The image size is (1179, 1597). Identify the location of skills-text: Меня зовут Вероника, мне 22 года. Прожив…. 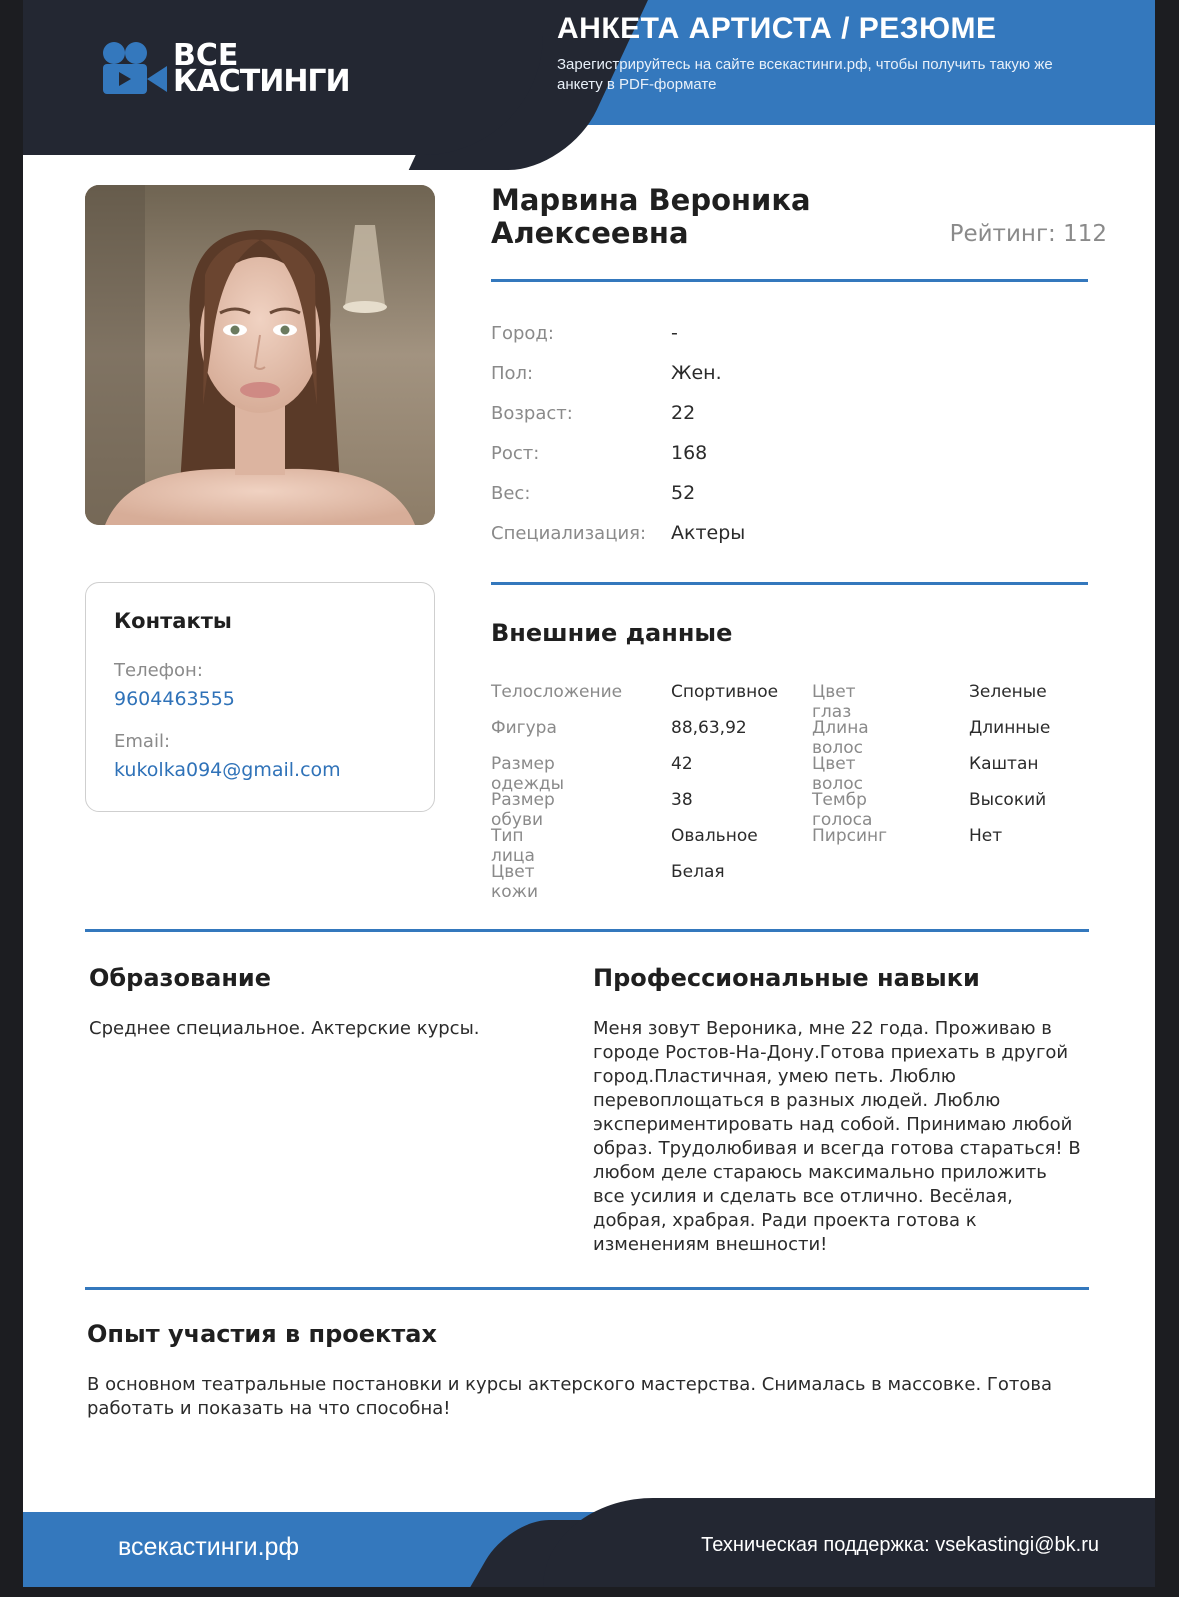
(837, 1136).